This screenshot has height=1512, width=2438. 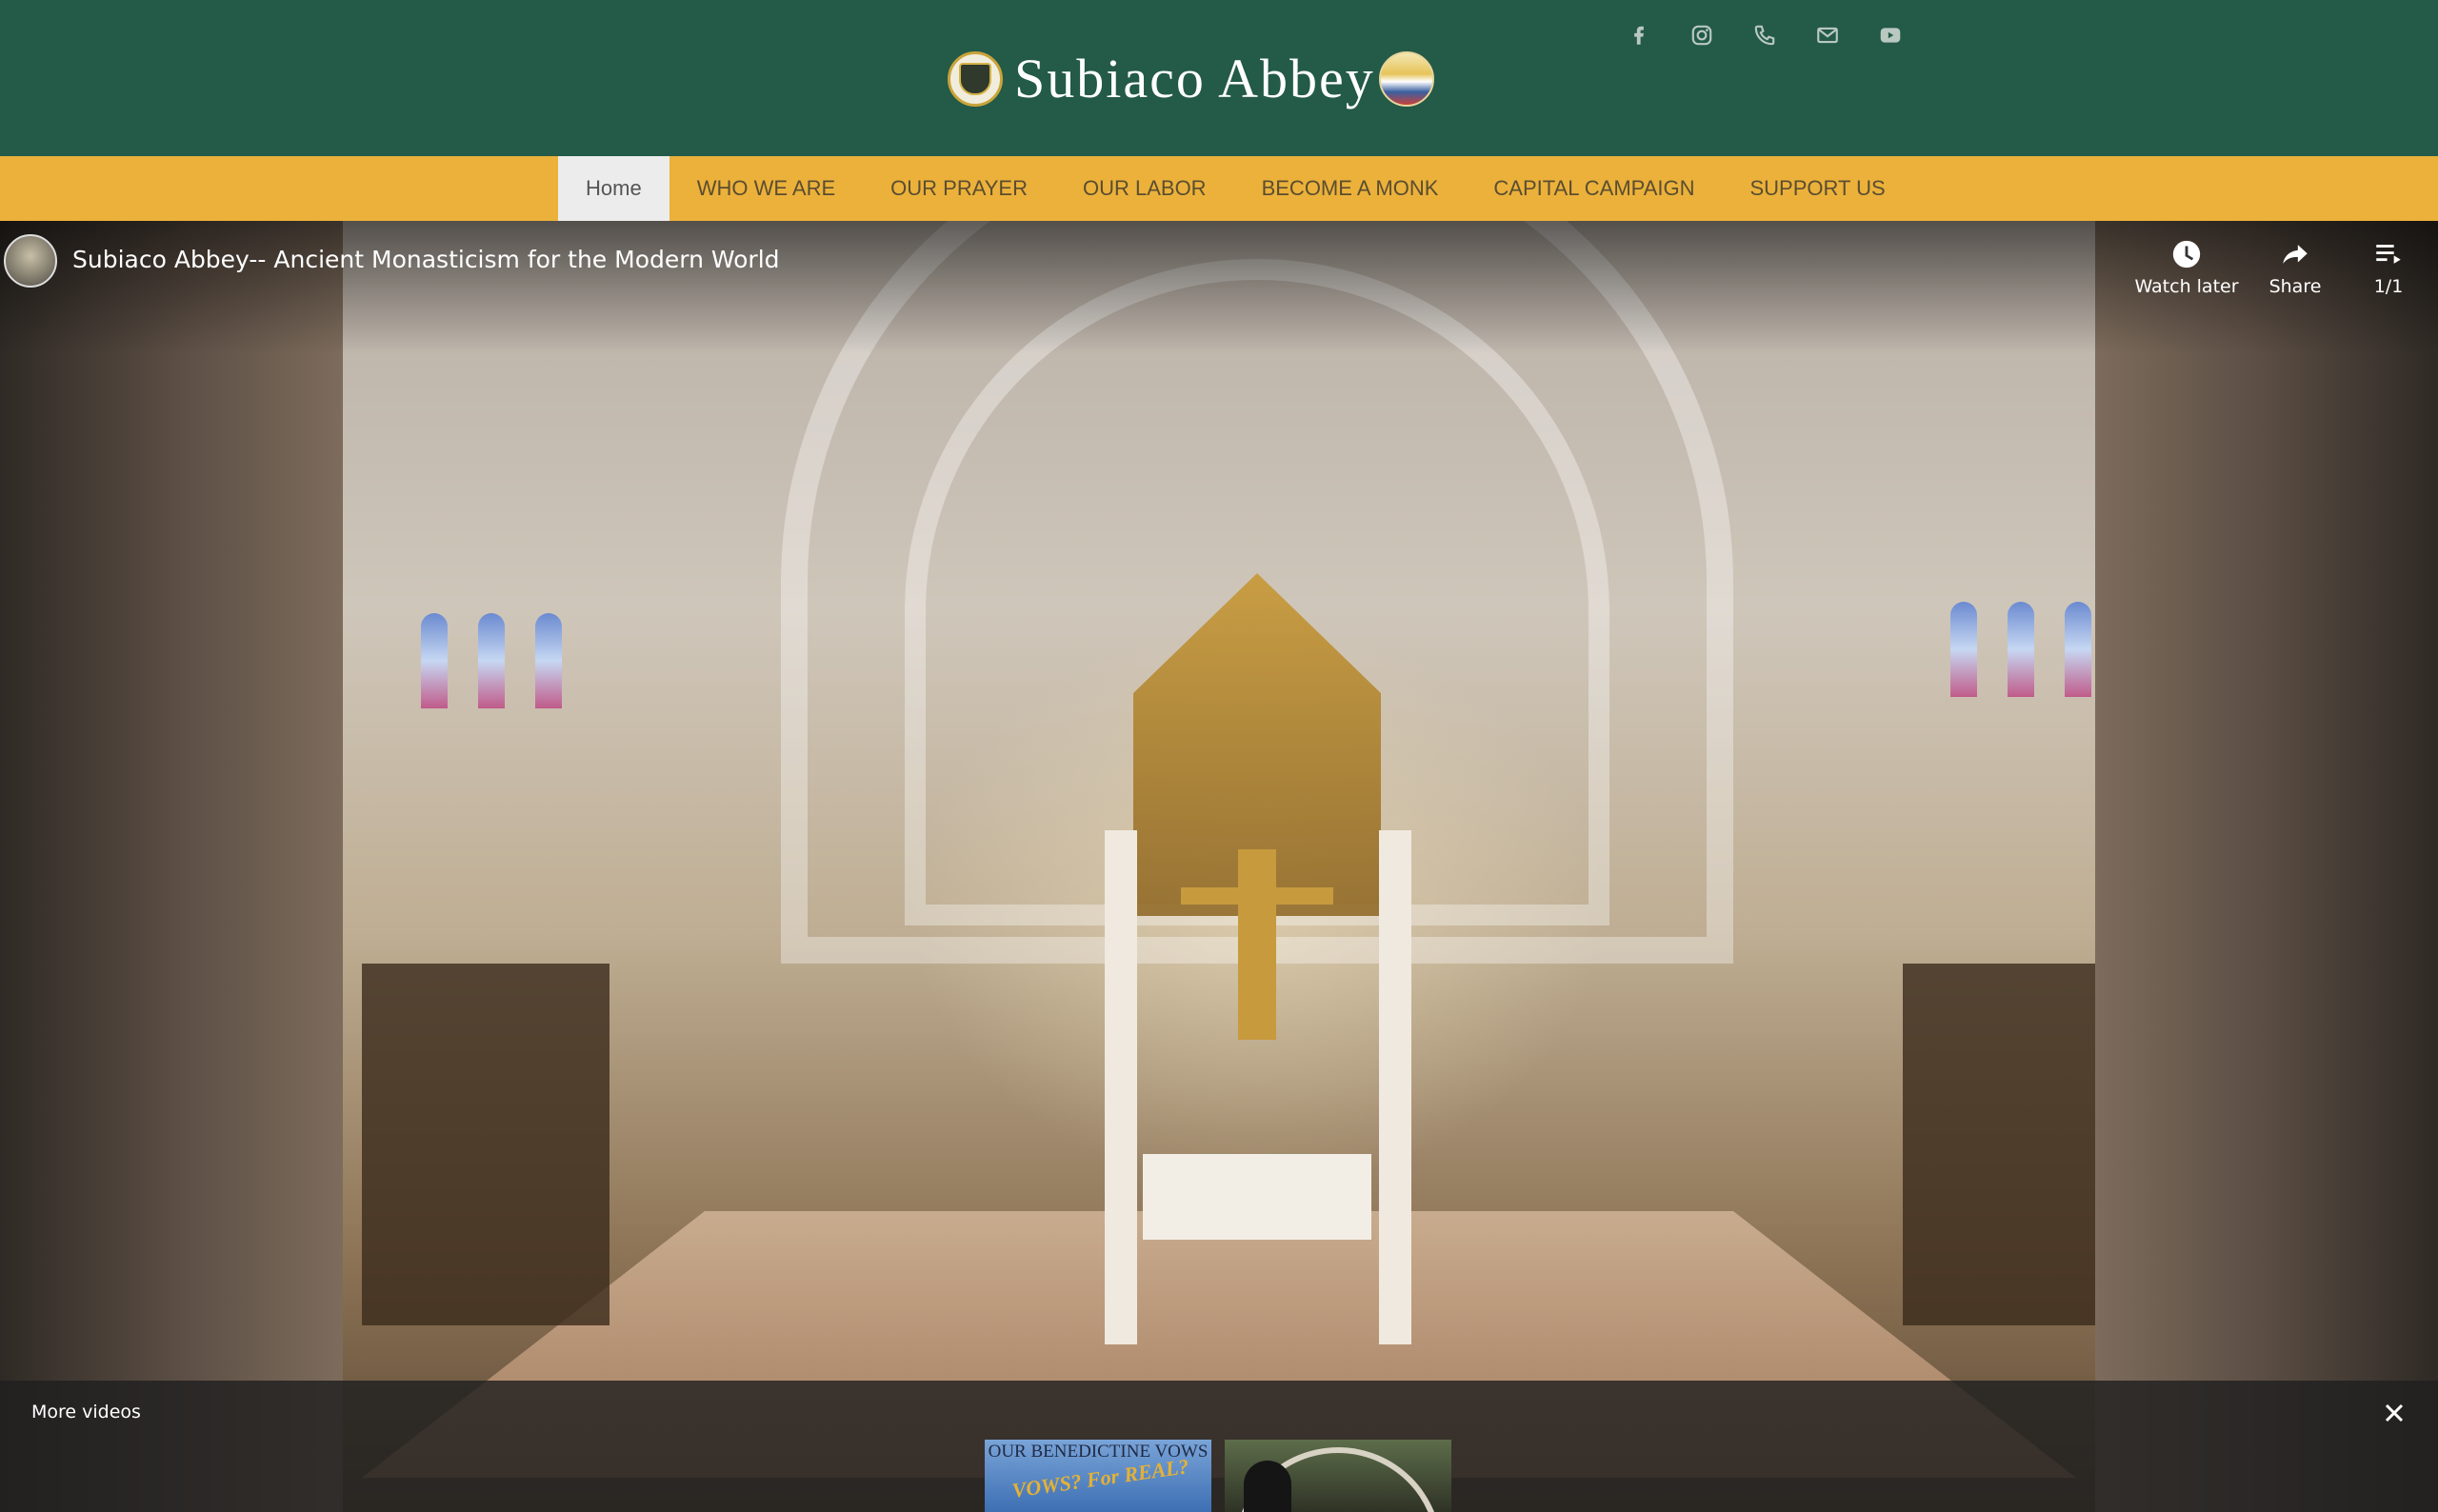 I want to click on nav-item-our-prayer: OUR PRAYER, so click(x=959, y=188).